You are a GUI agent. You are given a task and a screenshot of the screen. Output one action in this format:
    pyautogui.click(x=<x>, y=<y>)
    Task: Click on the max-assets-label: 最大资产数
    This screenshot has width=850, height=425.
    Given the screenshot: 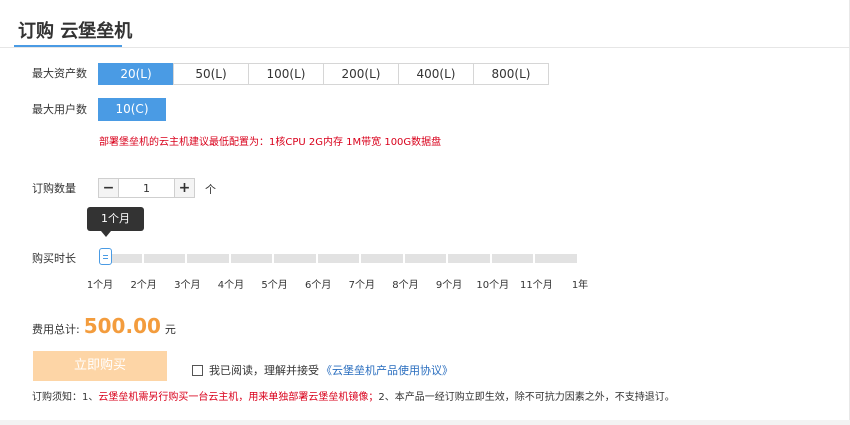 What is the action you would take?
    pyautogui.click(x=59, y=73)
    